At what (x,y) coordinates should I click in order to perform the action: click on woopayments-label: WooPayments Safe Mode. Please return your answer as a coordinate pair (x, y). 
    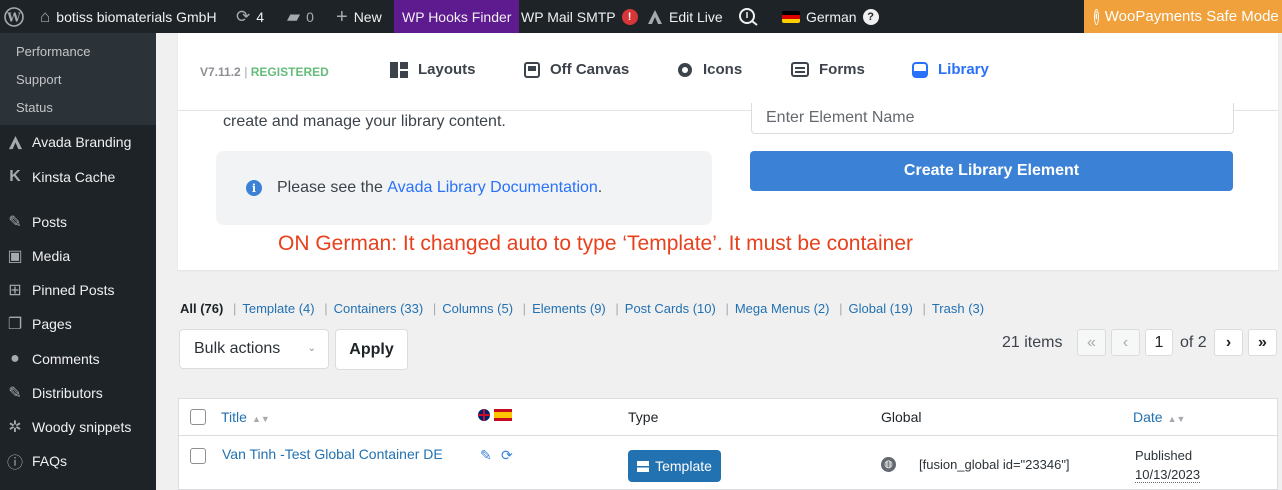
    Looking at the image, I should click on (1191, 16).